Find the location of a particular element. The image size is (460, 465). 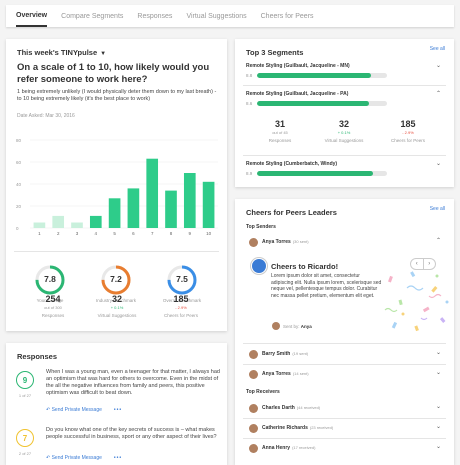

person-name-wrap: Charles Darth (44 received) is located at coordinates (291, 408).